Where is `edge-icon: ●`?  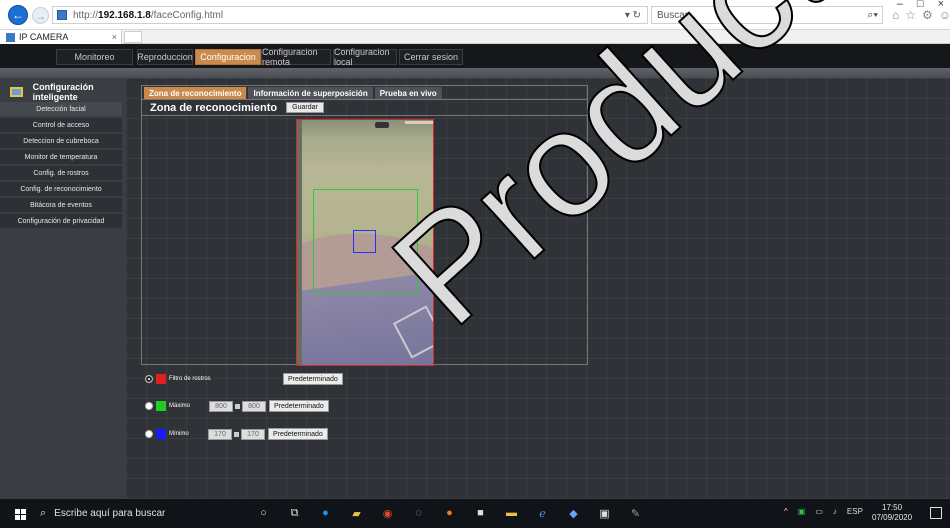
edge-icon: ● is located at coordinates (325, 513).